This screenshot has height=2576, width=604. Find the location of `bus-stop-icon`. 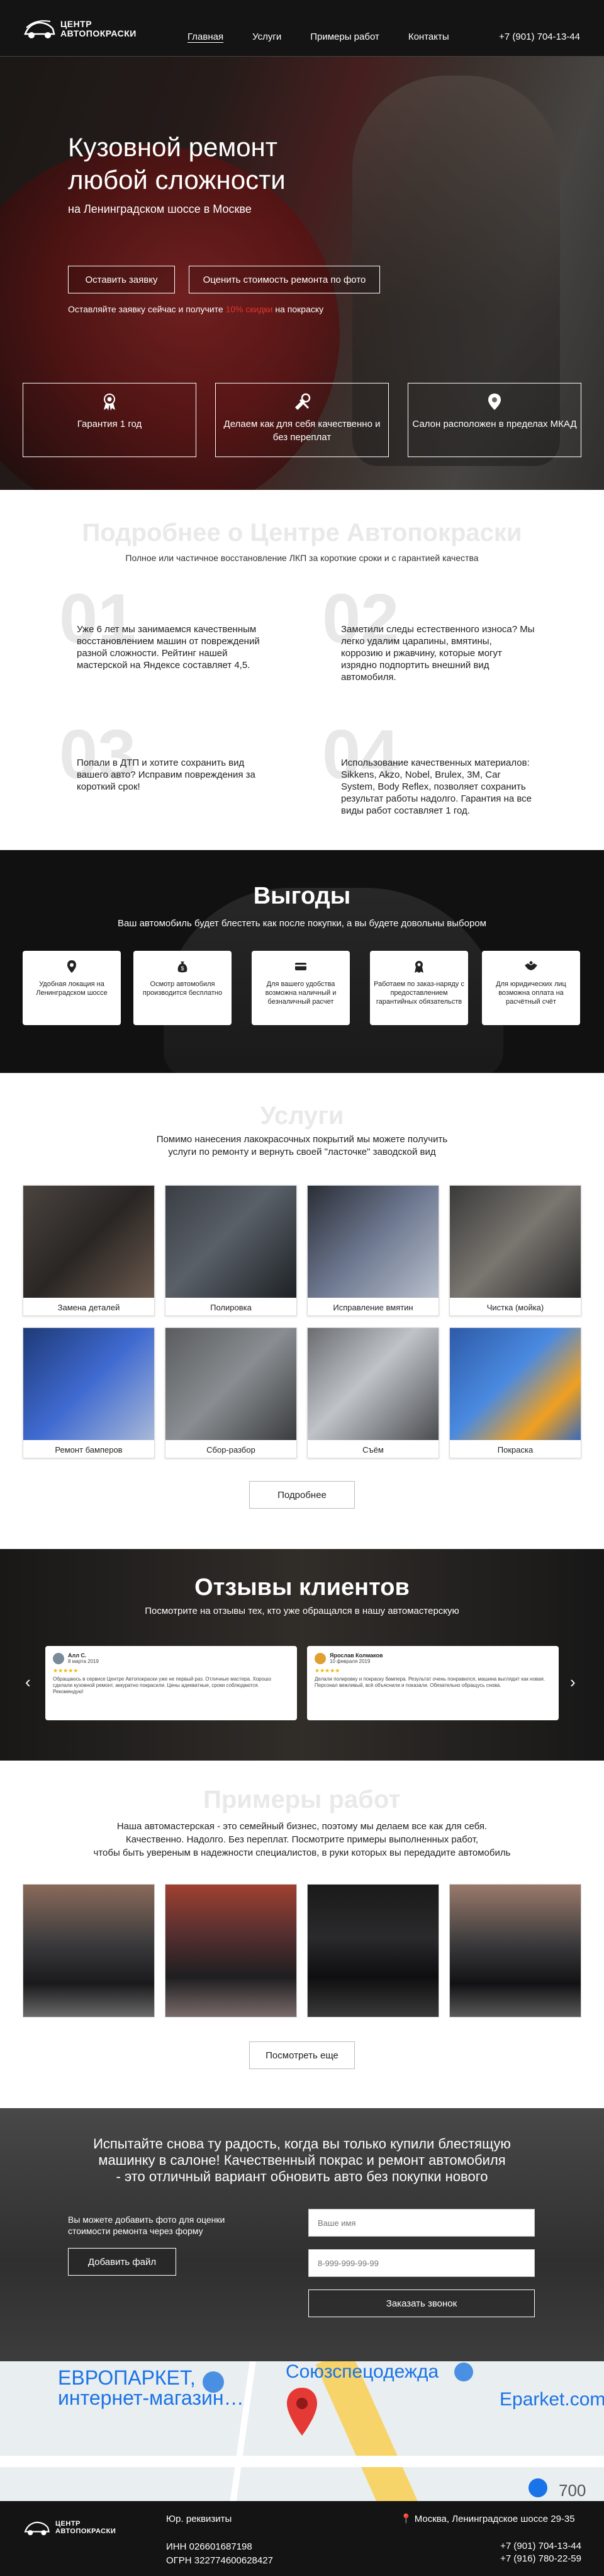

bus-stop-icon is located at coordinates (537, 2487).